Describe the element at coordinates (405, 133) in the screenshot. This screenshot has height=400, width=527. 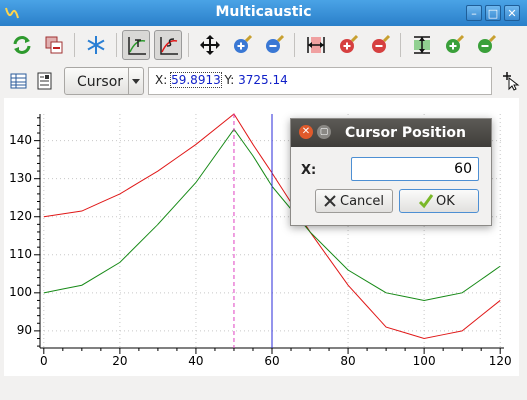
I see `dialog-title: Cursor Position` at that location.